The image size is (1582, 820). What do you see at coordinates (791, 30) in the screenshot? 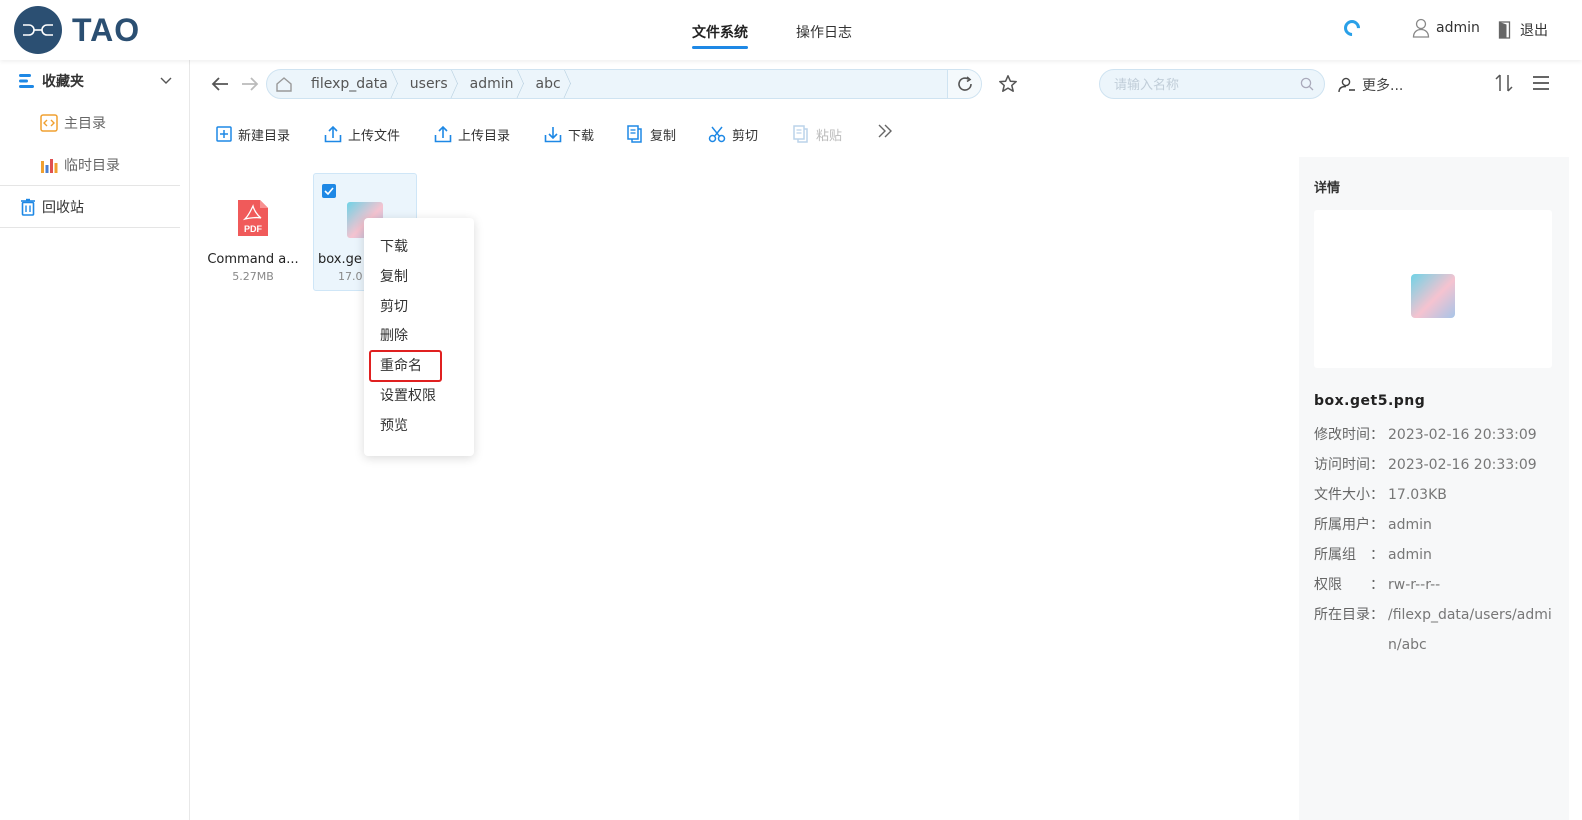
I see `app-header: TAO 文件系统 操作日志 admin 退出` at bounding box center [791, 30].